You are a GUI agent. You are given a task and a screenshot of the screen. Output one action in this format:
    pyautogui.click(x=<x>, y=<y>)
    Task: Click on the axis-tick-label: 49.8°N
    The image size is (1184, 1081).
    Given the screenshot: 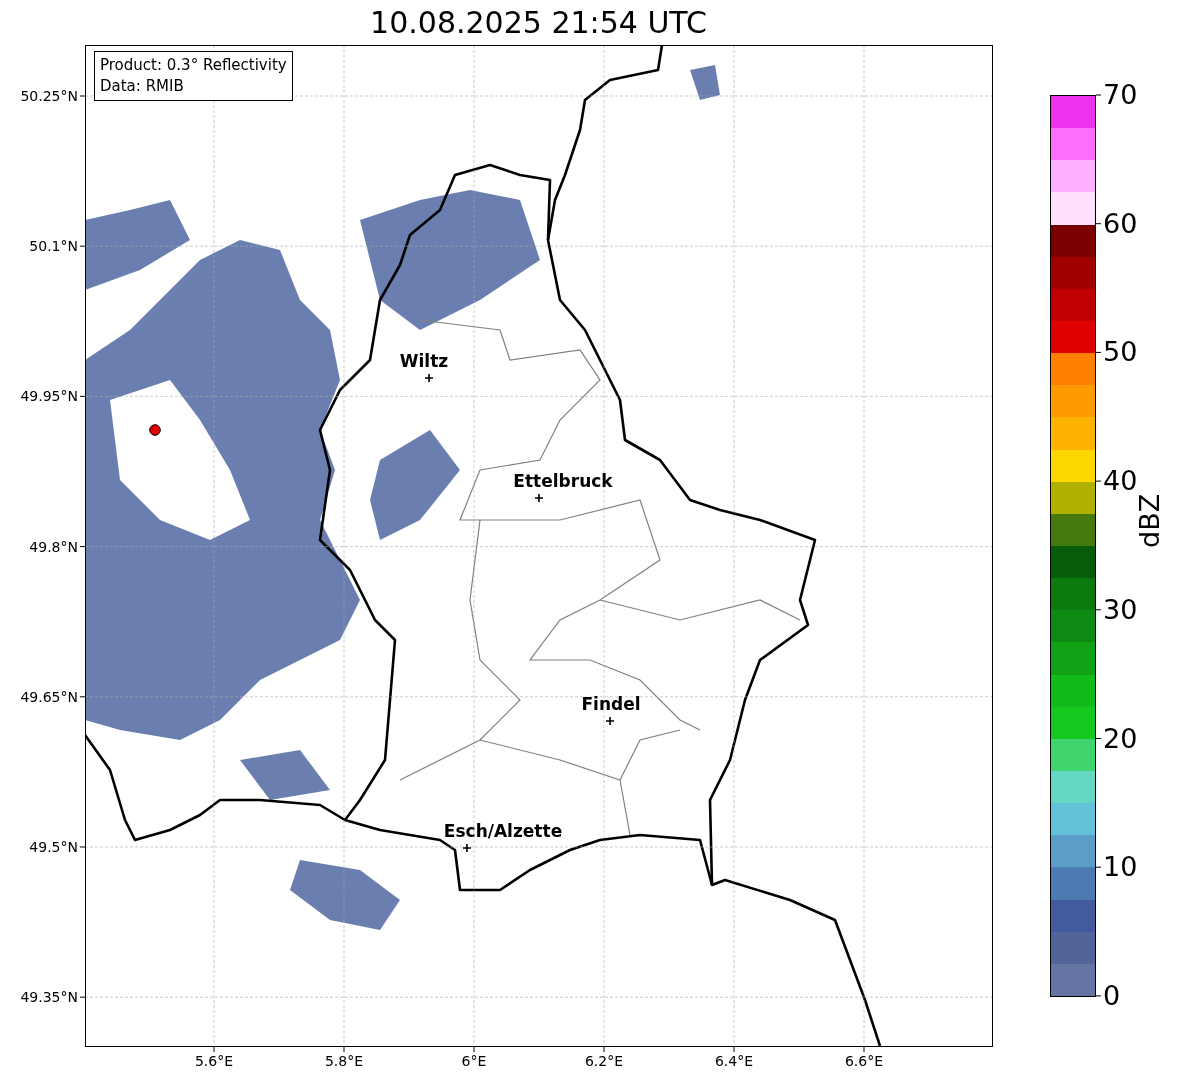 What is the action you would take?
    pyautogui.click(x=53, y=546)
    